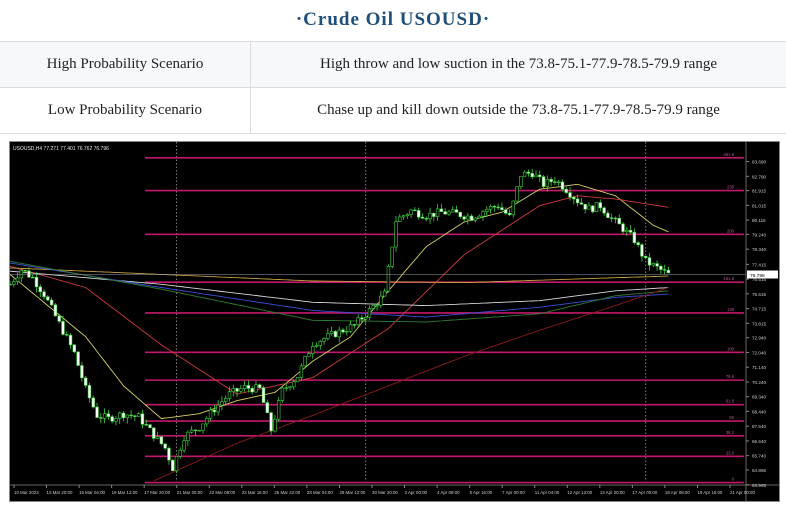 Image resolution: width=786 pixels, height=515 pixels. I want to click on page-title: ·Crude Oil USOUSD·, so click(393, 19).